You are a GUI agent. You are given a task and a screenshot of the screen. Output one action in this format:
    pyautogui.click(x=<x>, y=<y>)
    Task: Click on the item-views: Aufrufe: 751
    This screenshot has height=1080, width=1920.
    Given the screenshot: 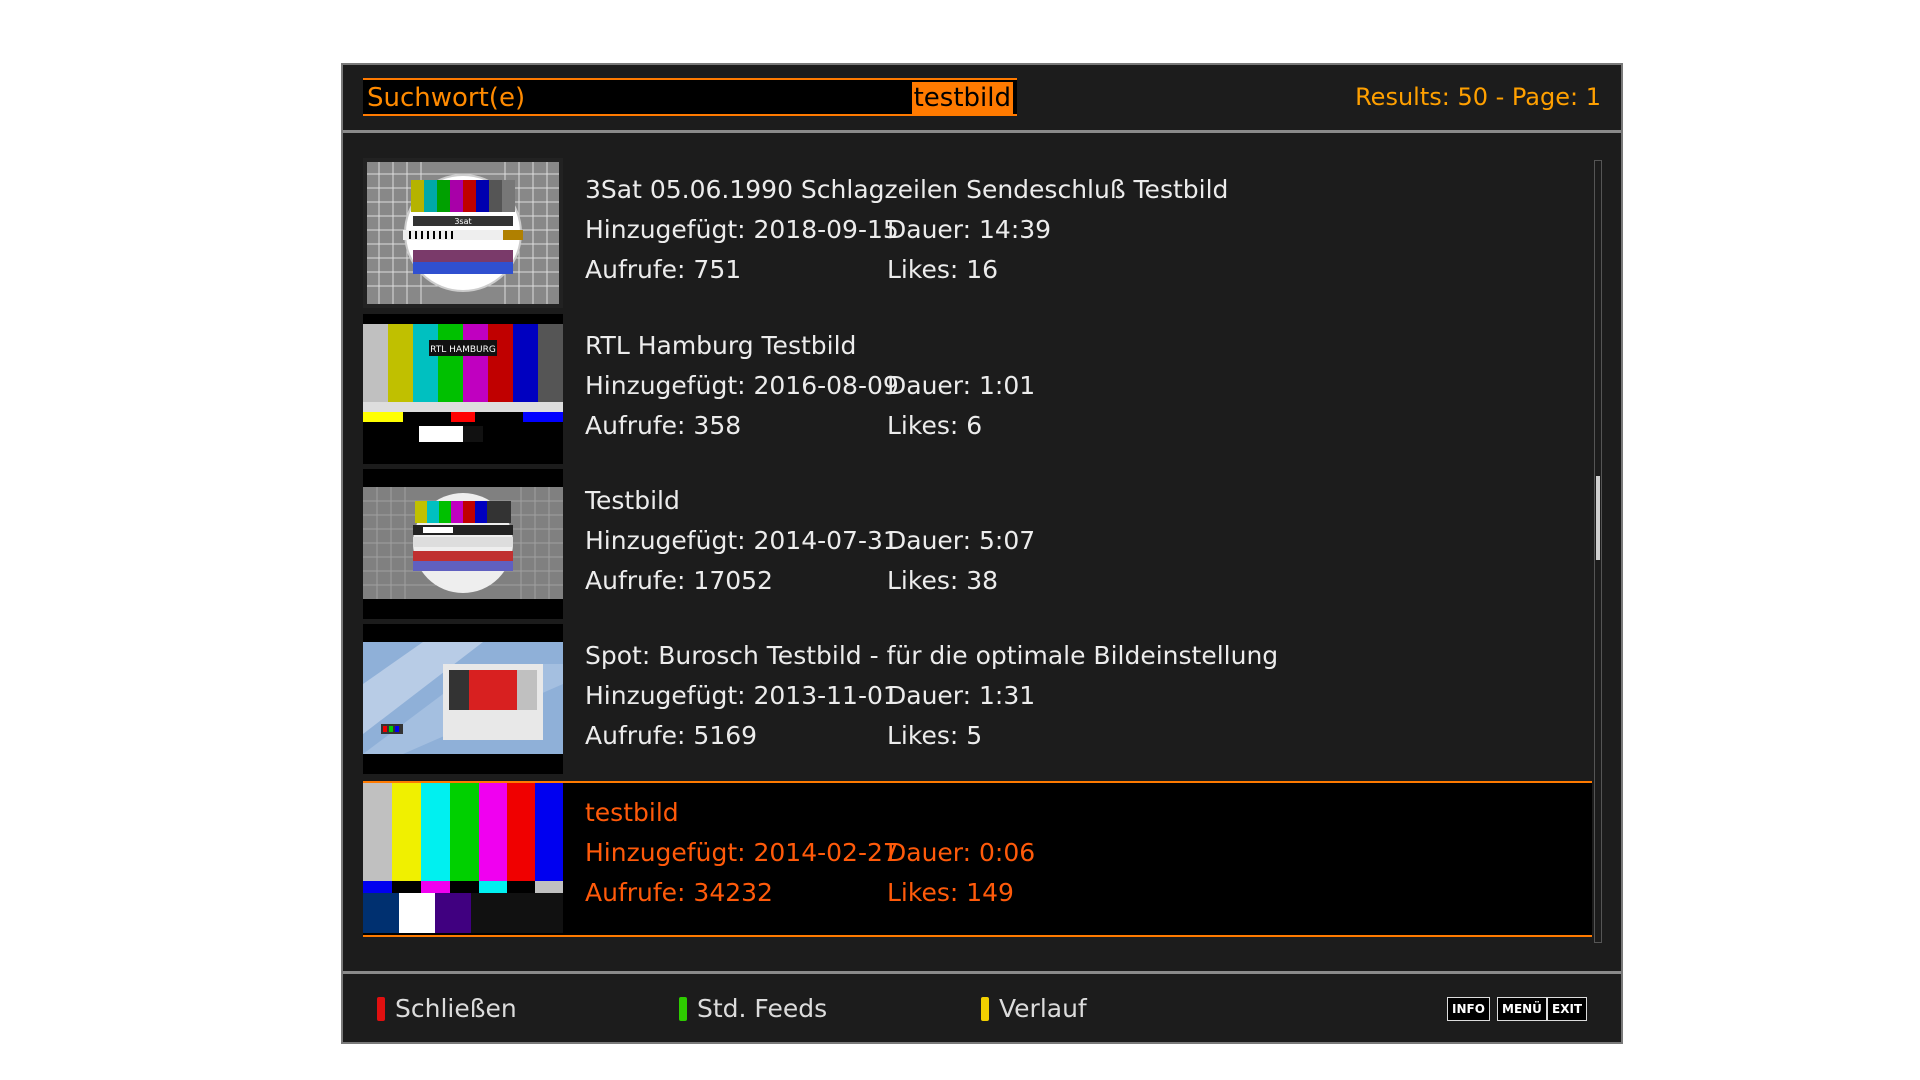 What is the action you would take?
    pyautogui.click(x=663, y=269)
    